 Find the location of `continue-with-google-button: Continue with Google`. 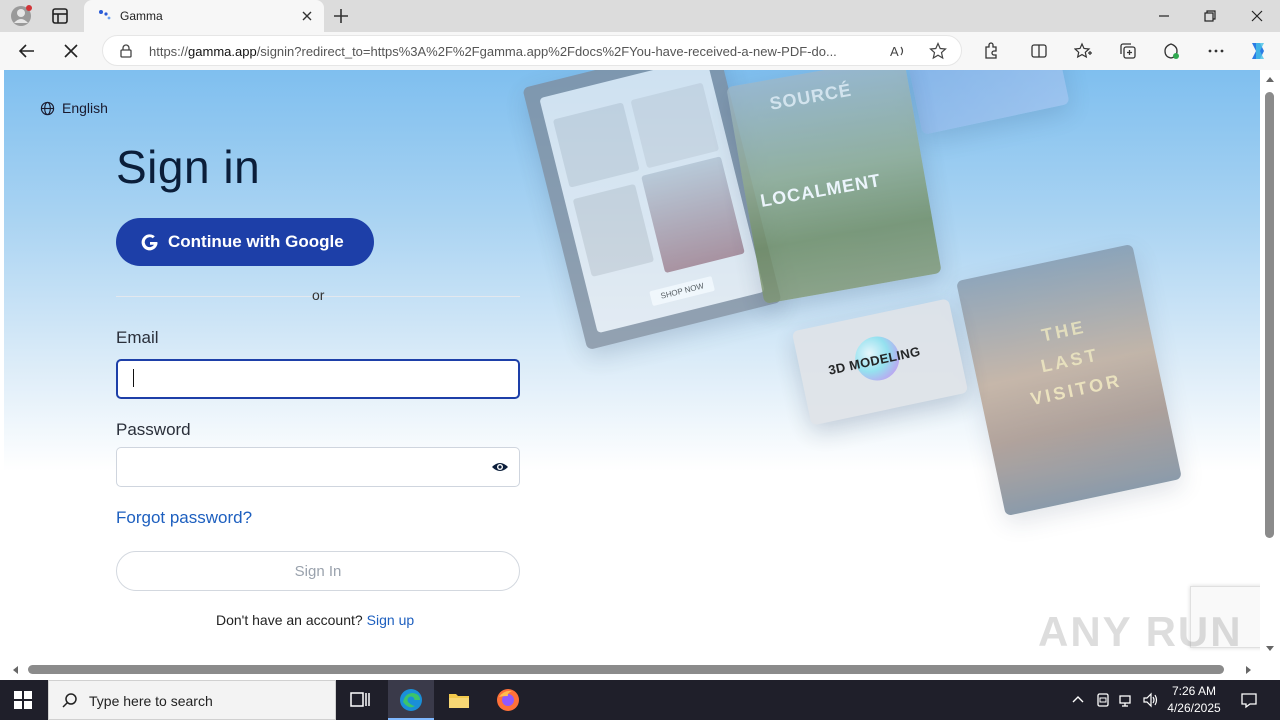

continue-with-google-button: Continue with Google is located at coordinates (245, 242).